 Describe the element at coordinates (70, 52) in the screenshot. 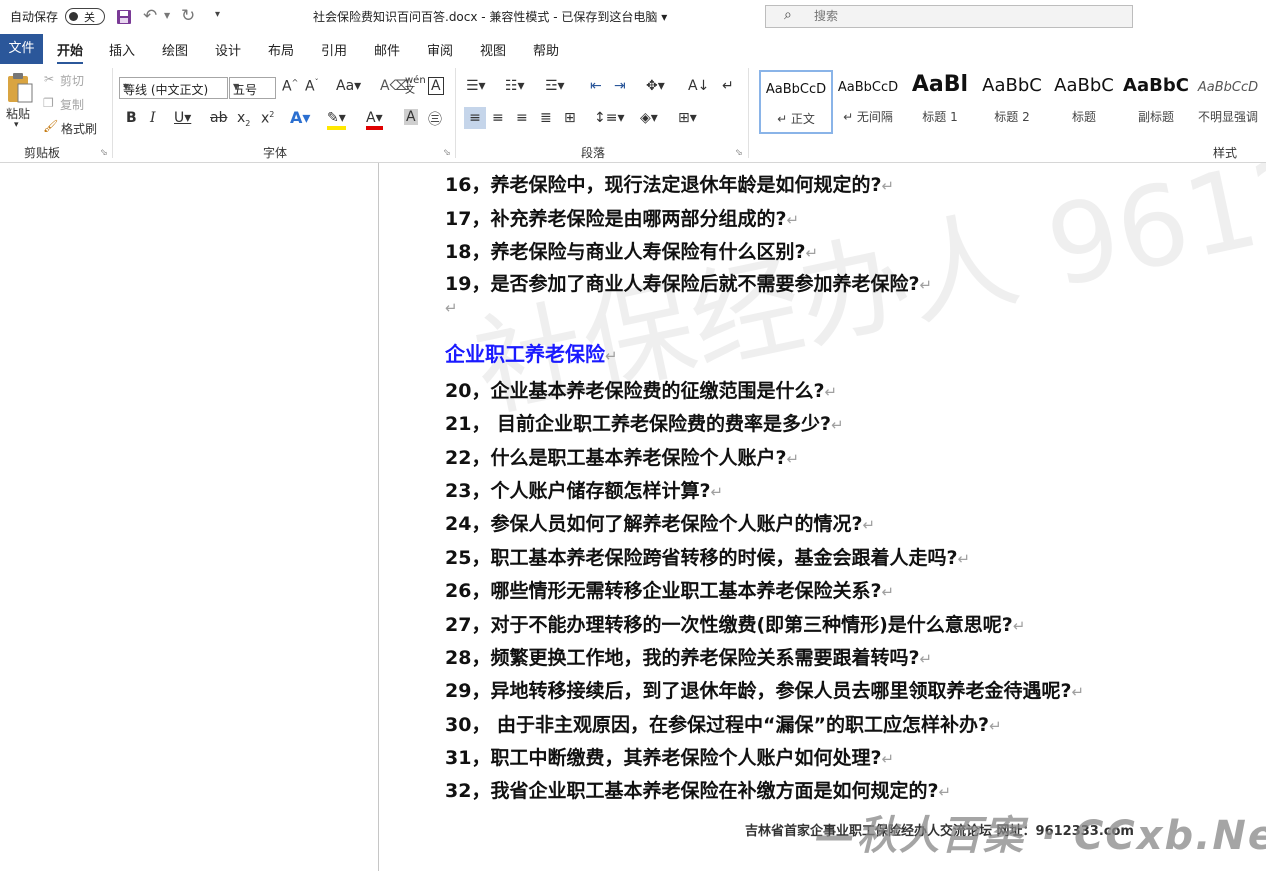

I see `tab-home: 开始` at that location.